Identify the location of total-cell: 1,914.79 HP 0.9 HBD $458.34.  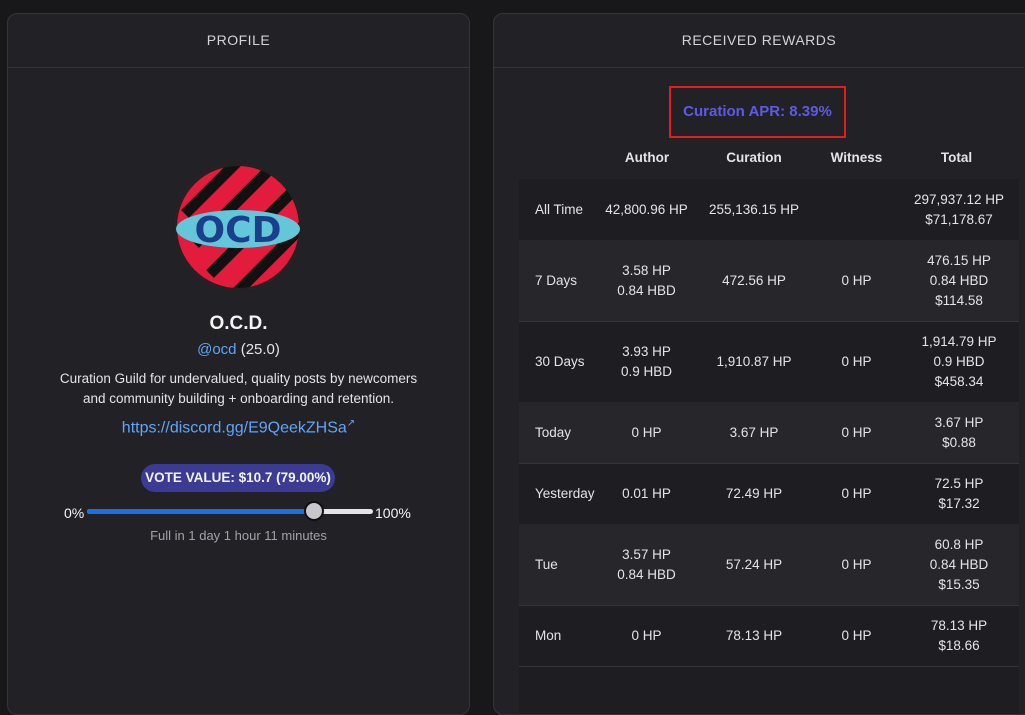
(959, 361).